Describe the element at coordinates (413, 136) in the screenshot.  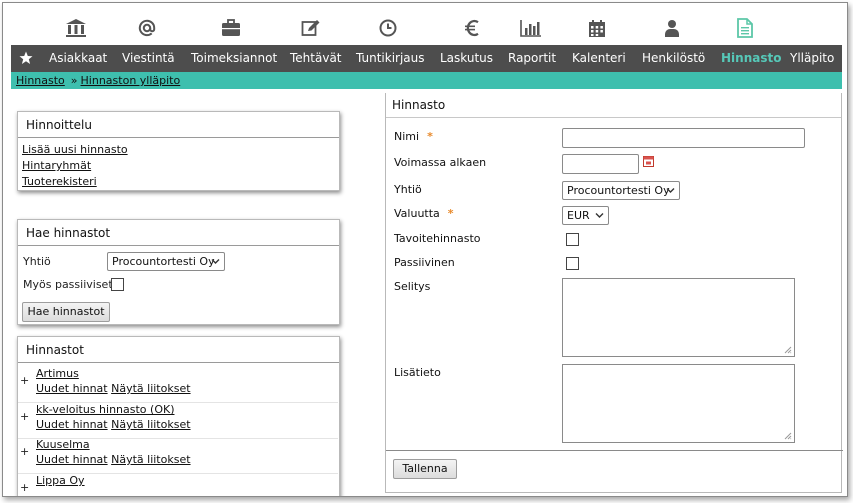
I see `name-label: Nimi *` at that location.